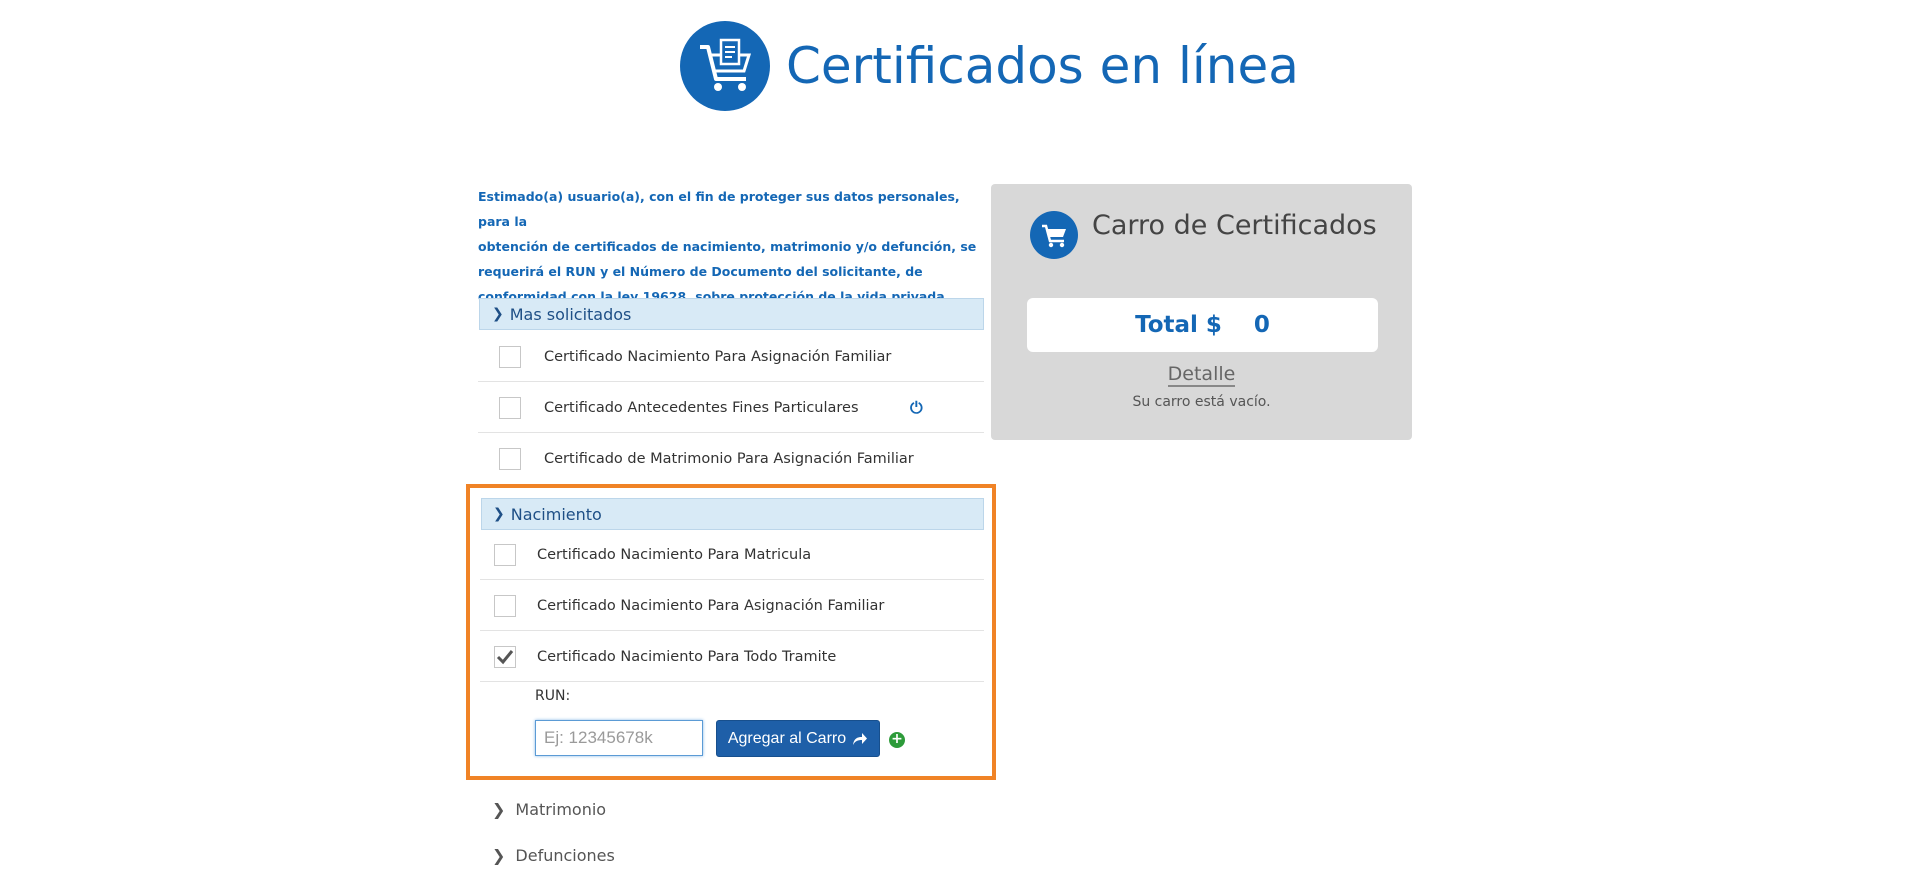 This screenshot has height=874, width=1920. Describe the element at coordinates (553, 696) in the screenshot. I see `run-label: RUN:` at that location.